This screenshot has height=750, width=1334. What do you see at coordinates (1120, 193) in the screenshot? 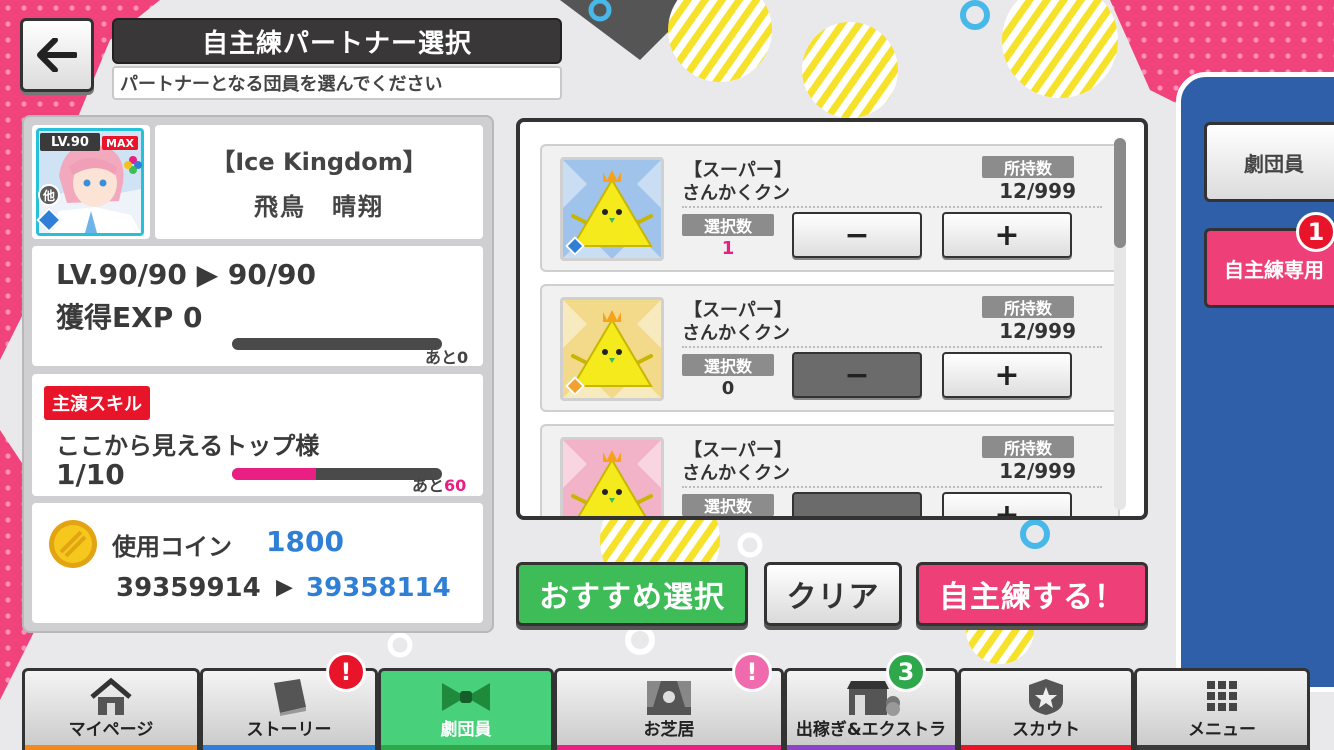
I see `list-scrollbar-thumb` at bounding box center [1120, 193].